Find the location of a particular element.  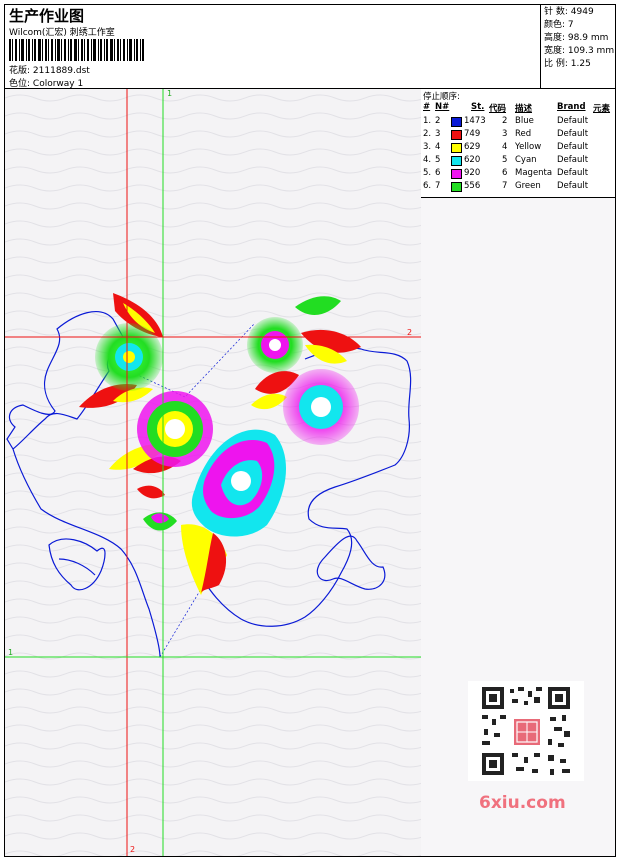

stat-value: 7 is located at coordinates (570, 25).